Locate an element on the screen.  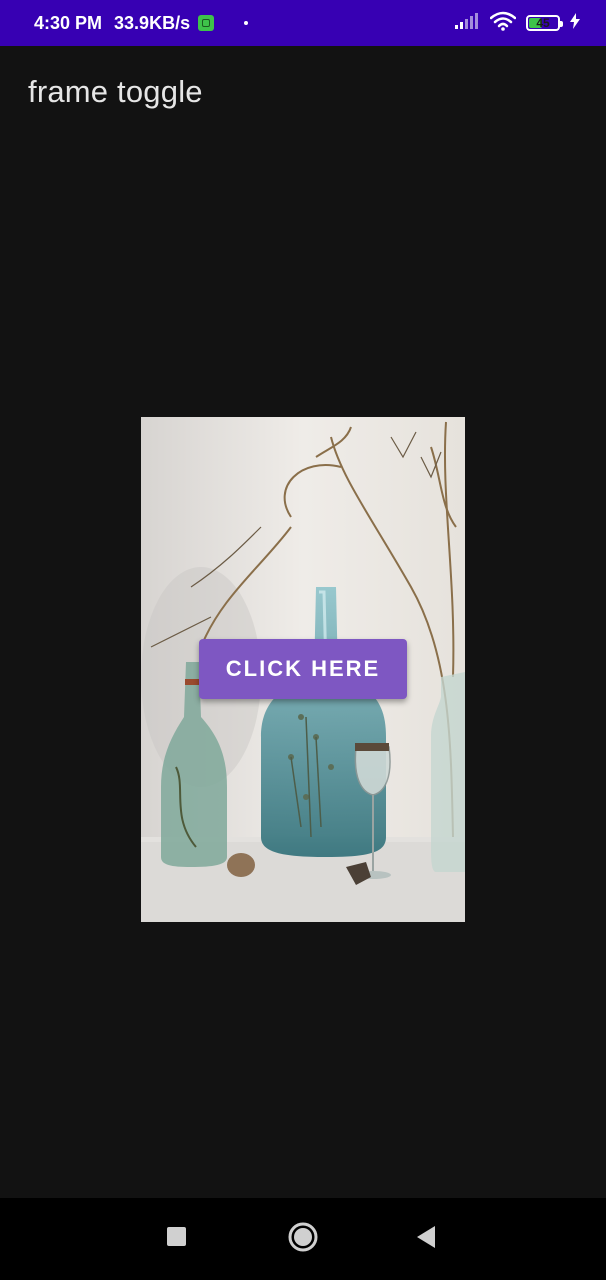
home-circle-icon is located at coordinates (303, 1239).